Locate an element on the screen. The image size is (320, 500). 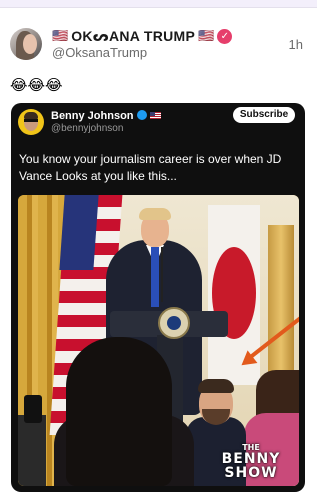
avatar-glasses is located at coordinates (31, 120).